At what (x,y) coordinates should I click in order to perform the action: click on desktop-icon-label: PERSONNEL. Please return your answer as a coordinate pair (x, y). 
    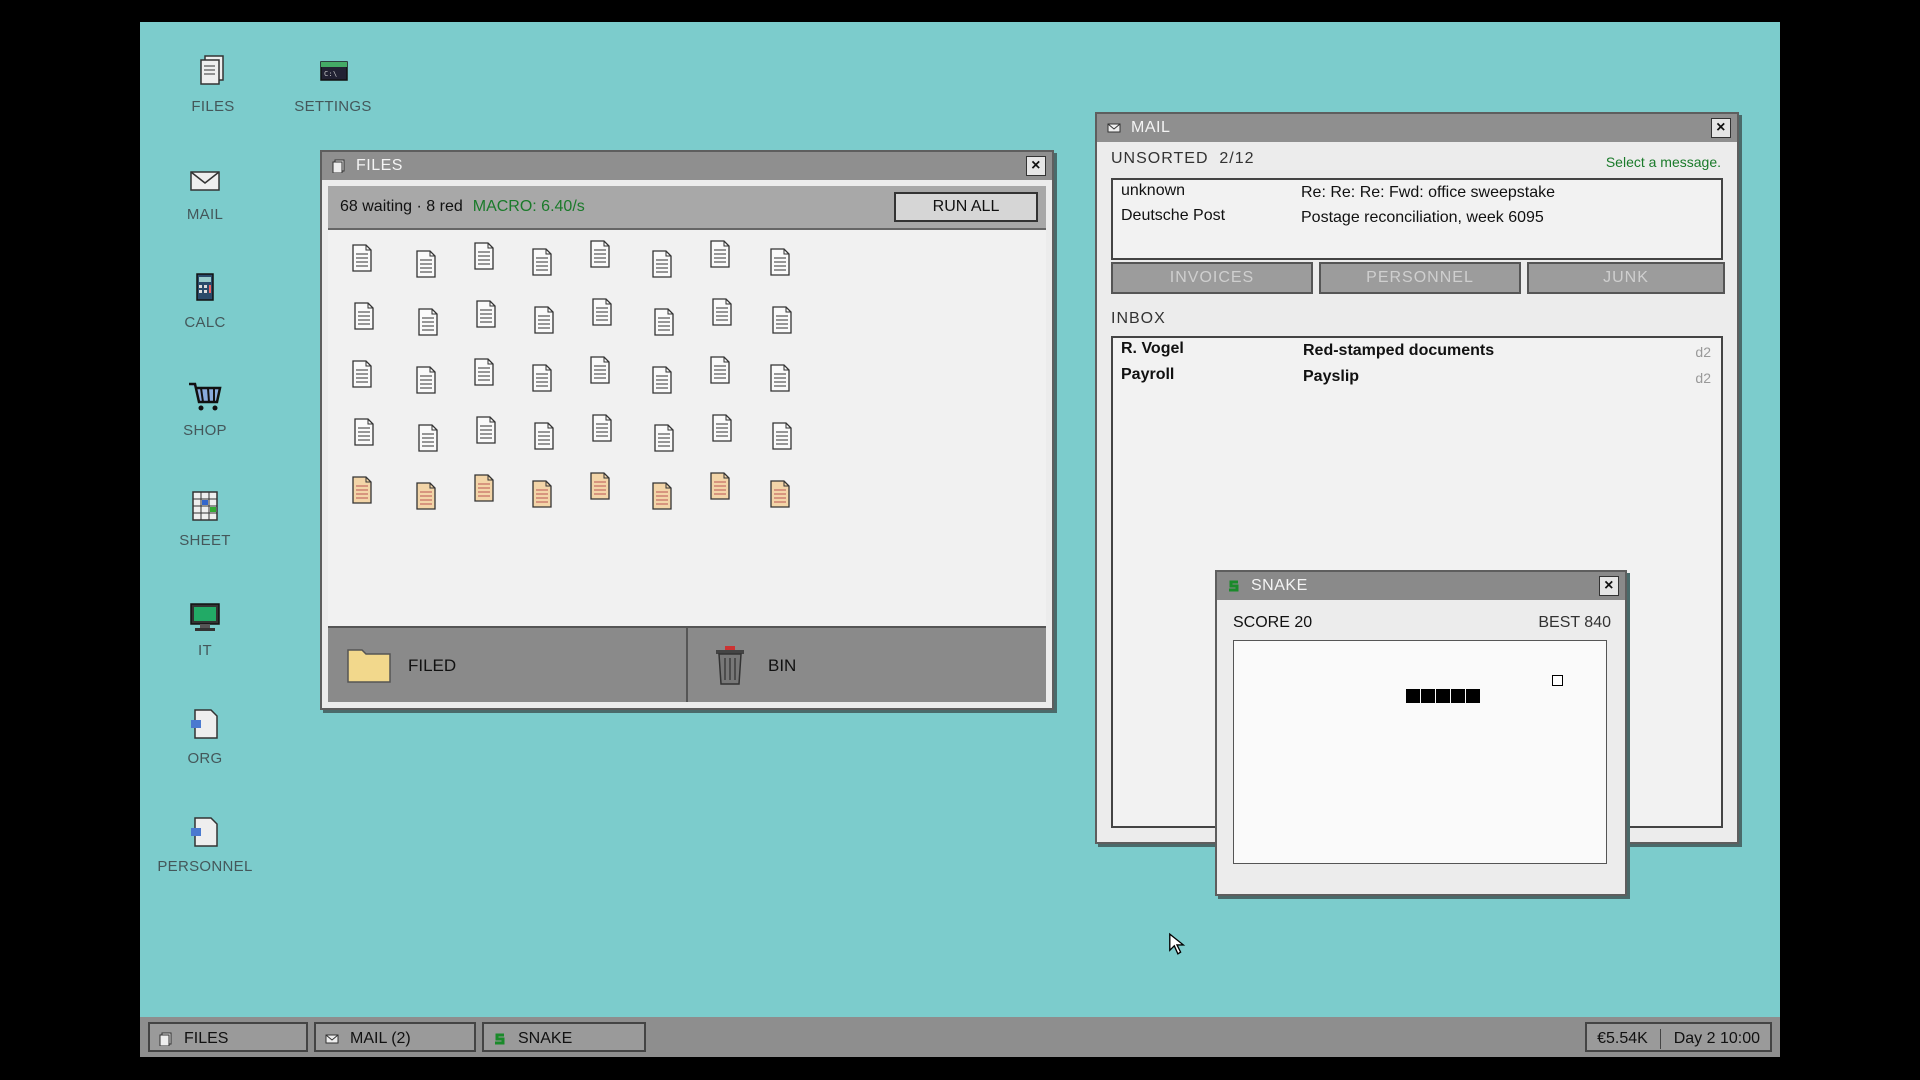
    Looking at the image, I should click on (205, 866).